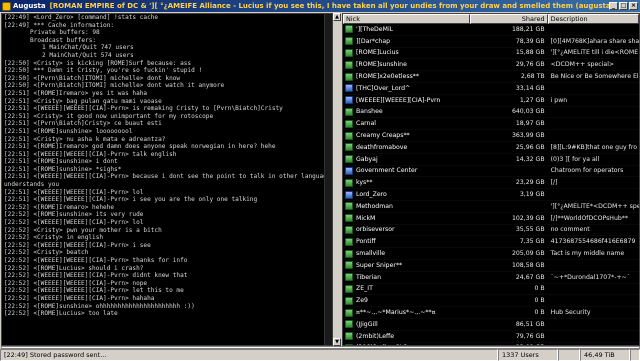  I want to click on user-row: Creamy Creaps** 363,99 GB, so click(491, 136).